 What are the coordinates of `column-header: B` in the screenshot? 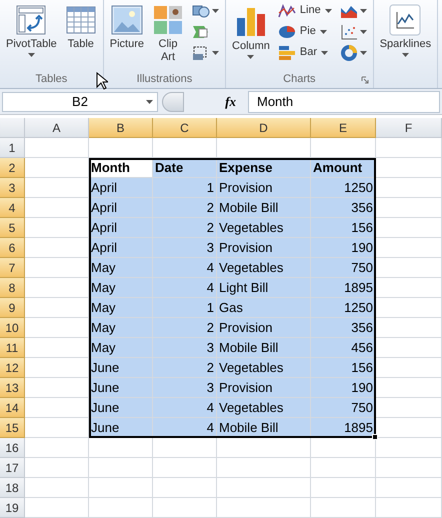 It's located at (121, 128).